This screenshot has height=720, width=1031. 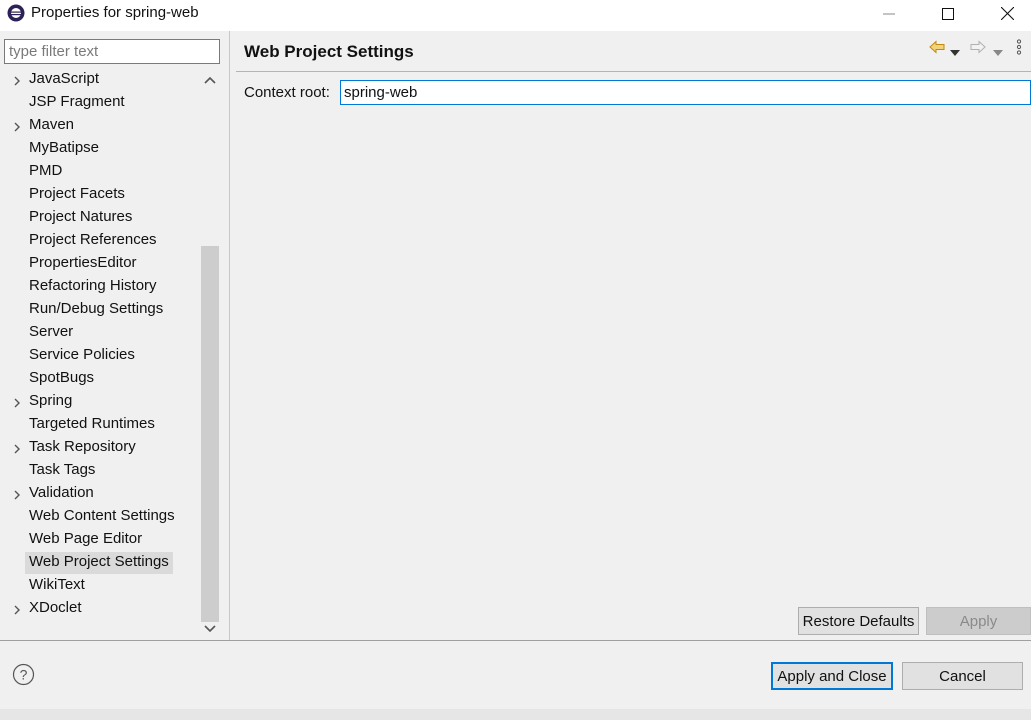 What do you see at coordinates (955, 51) in the screenshot?
I see `back-dropdown-icon` at bounding box center [955, 51].